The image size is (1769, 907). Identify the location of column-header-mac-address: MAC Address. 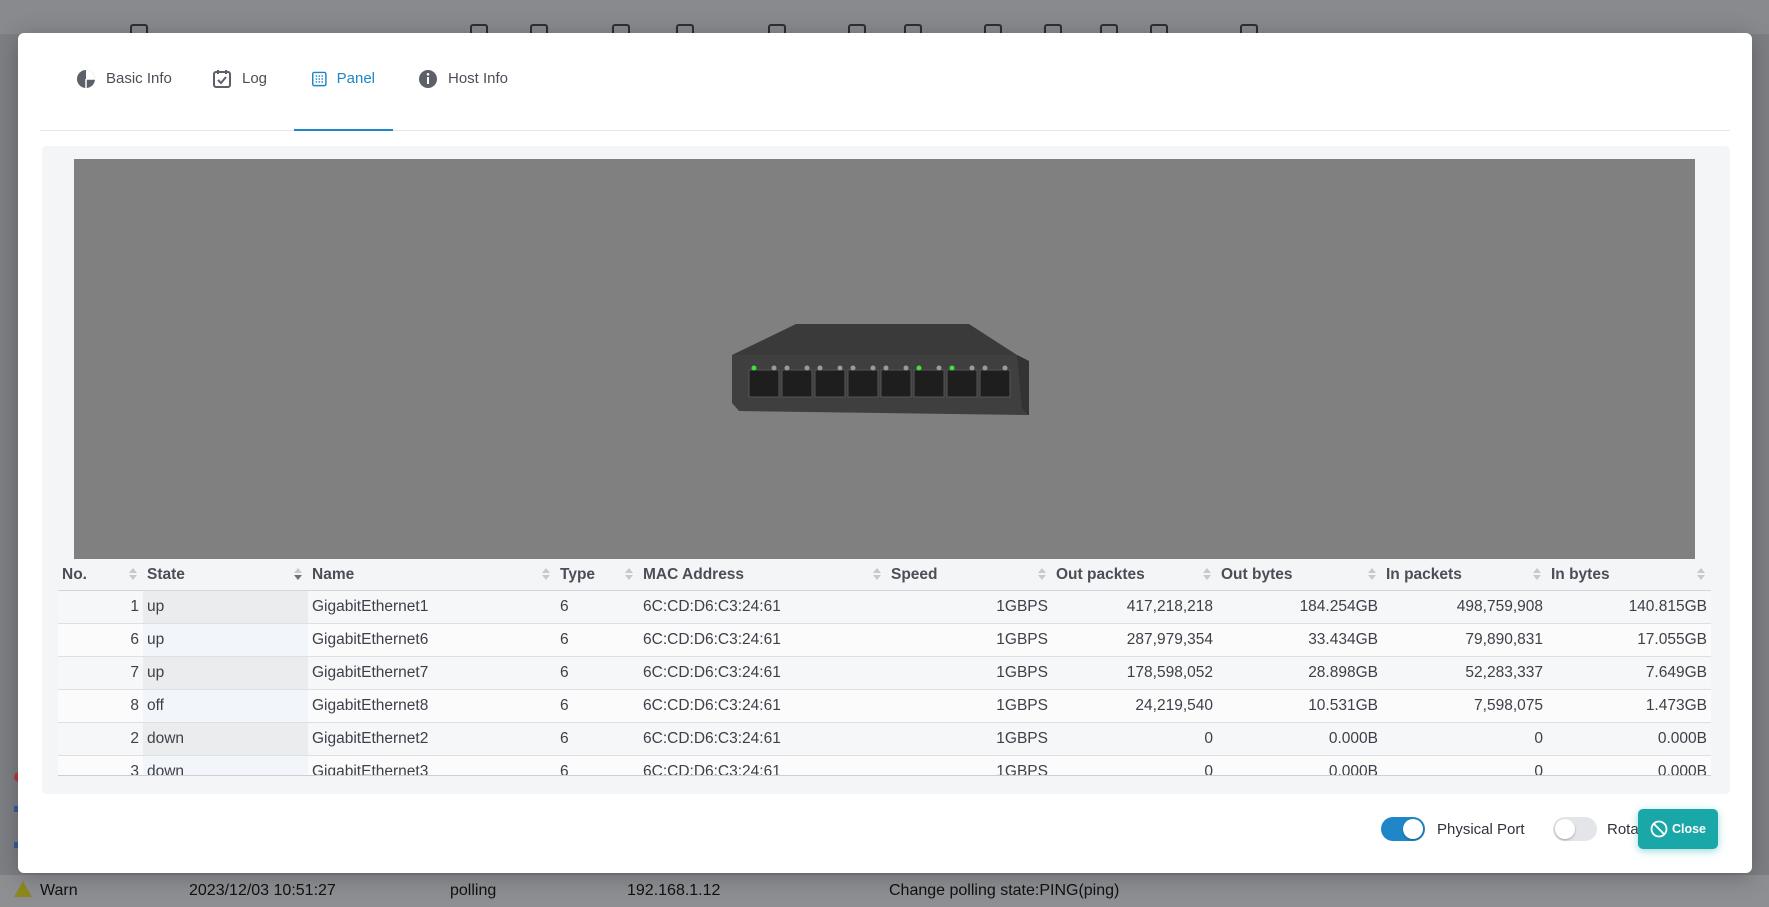
(763, 575).